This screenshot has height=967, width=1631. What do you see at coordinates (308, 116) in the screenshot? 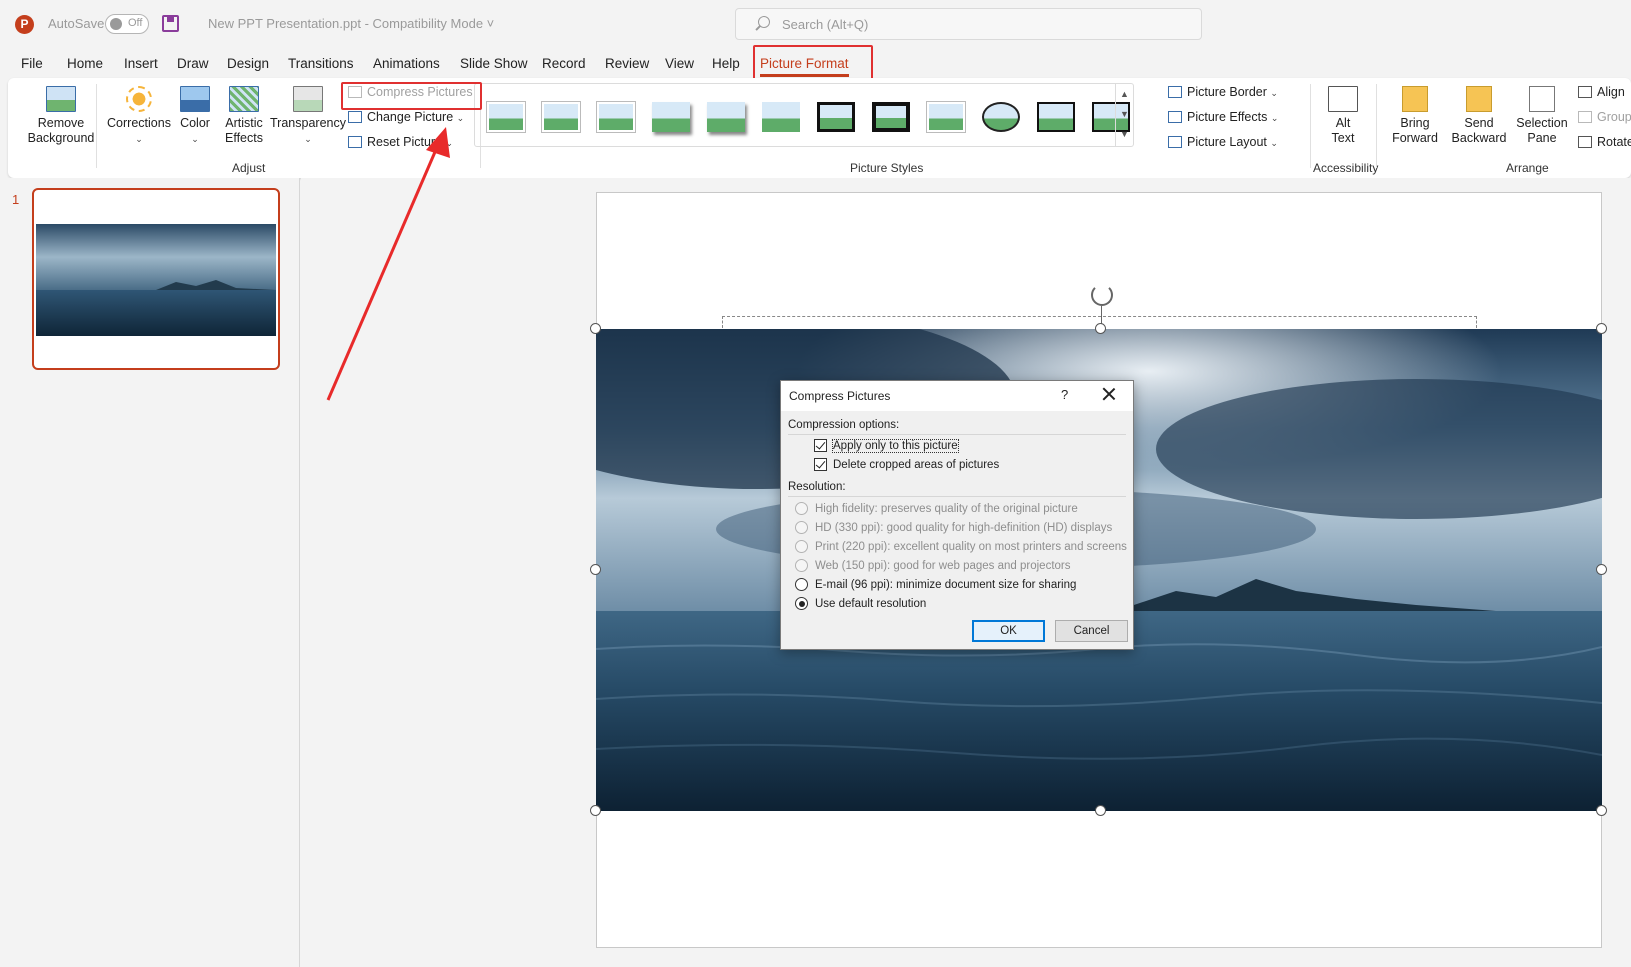
I see `transparency-button: Transparency ⌄` at bounding box center [308, 116].